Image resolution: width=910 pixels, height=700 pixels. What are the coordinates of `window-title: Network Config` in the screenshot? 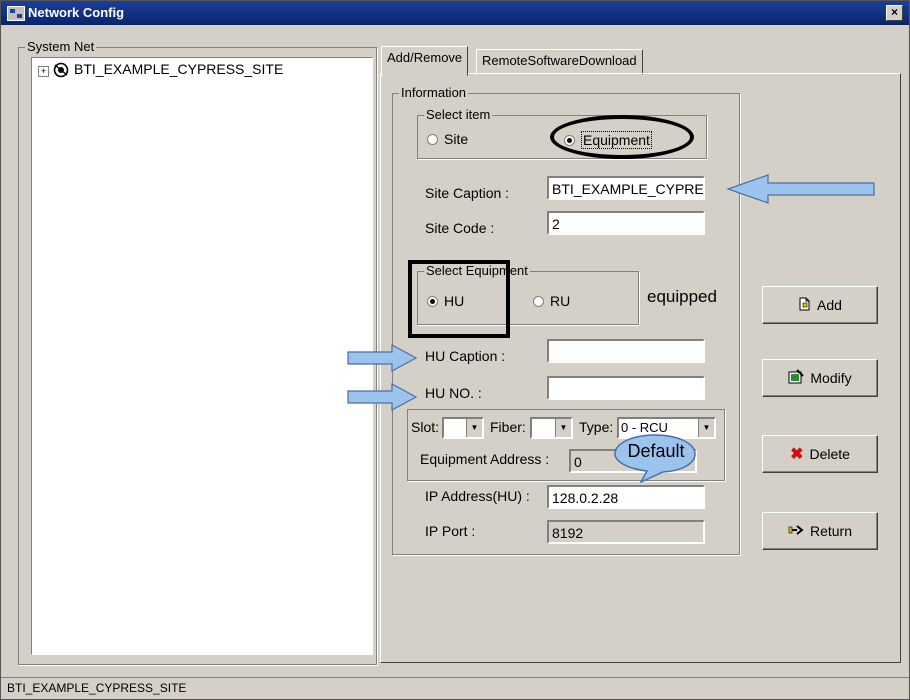 It's located at (76, 12).